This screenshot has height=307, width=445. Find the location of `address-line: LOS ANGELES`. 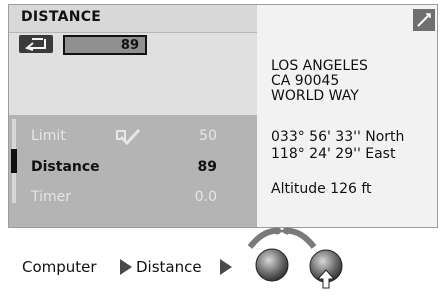

address-line: LOS ANGELES is located at coordinates (319, 66).